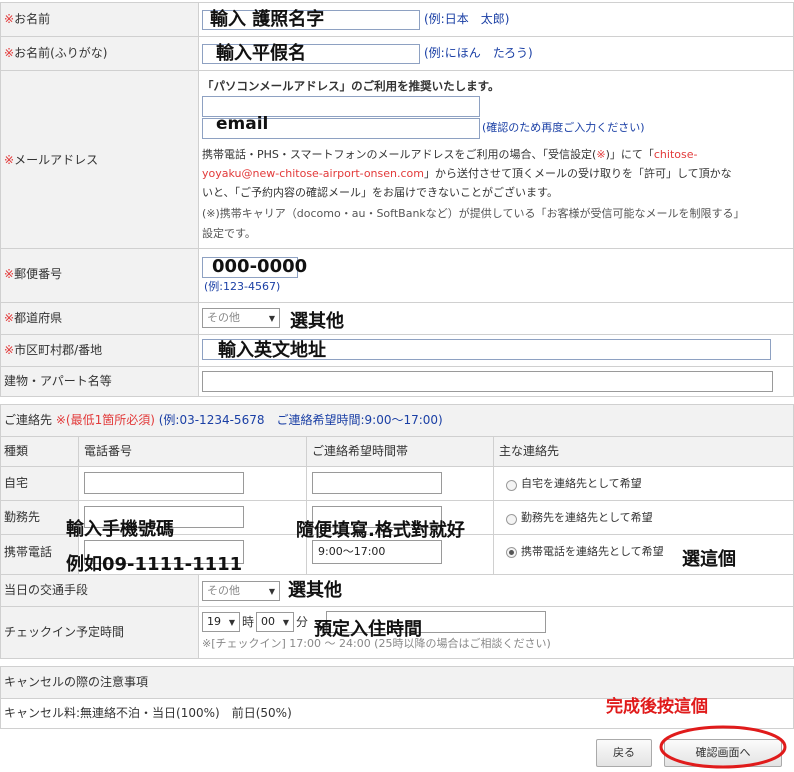 Image resolution: width=794 pixels, height=772 pixels. Describe the element at coordinates (511, 519) in the screenshot. I see `radio-work` at that location.